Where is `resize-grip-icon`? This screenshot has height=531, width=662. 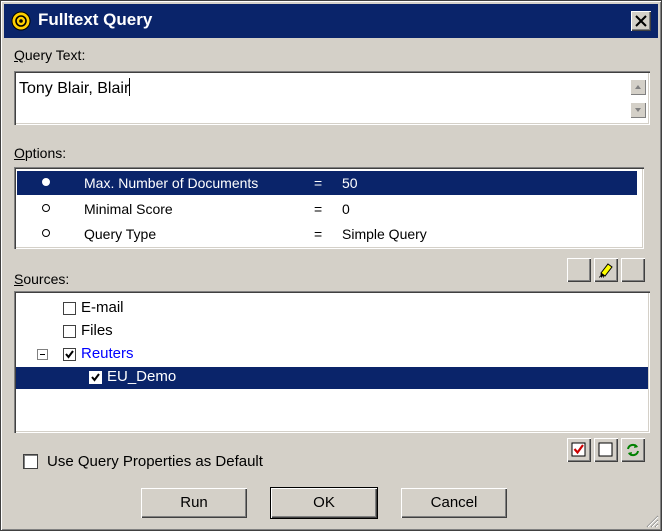 resize-grip-icon is located at coordinates (652, 521).